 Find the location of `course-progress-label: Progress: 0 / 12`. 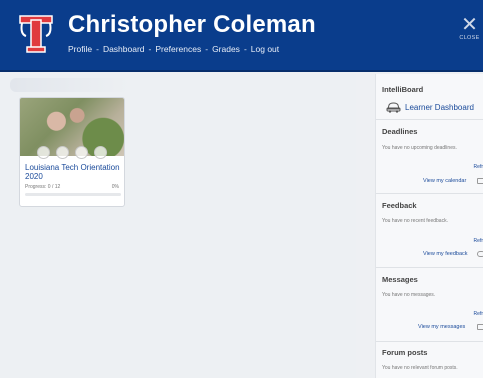

course-progress-label: Progress: 0 / 12 is located at coordinates (43, 187).